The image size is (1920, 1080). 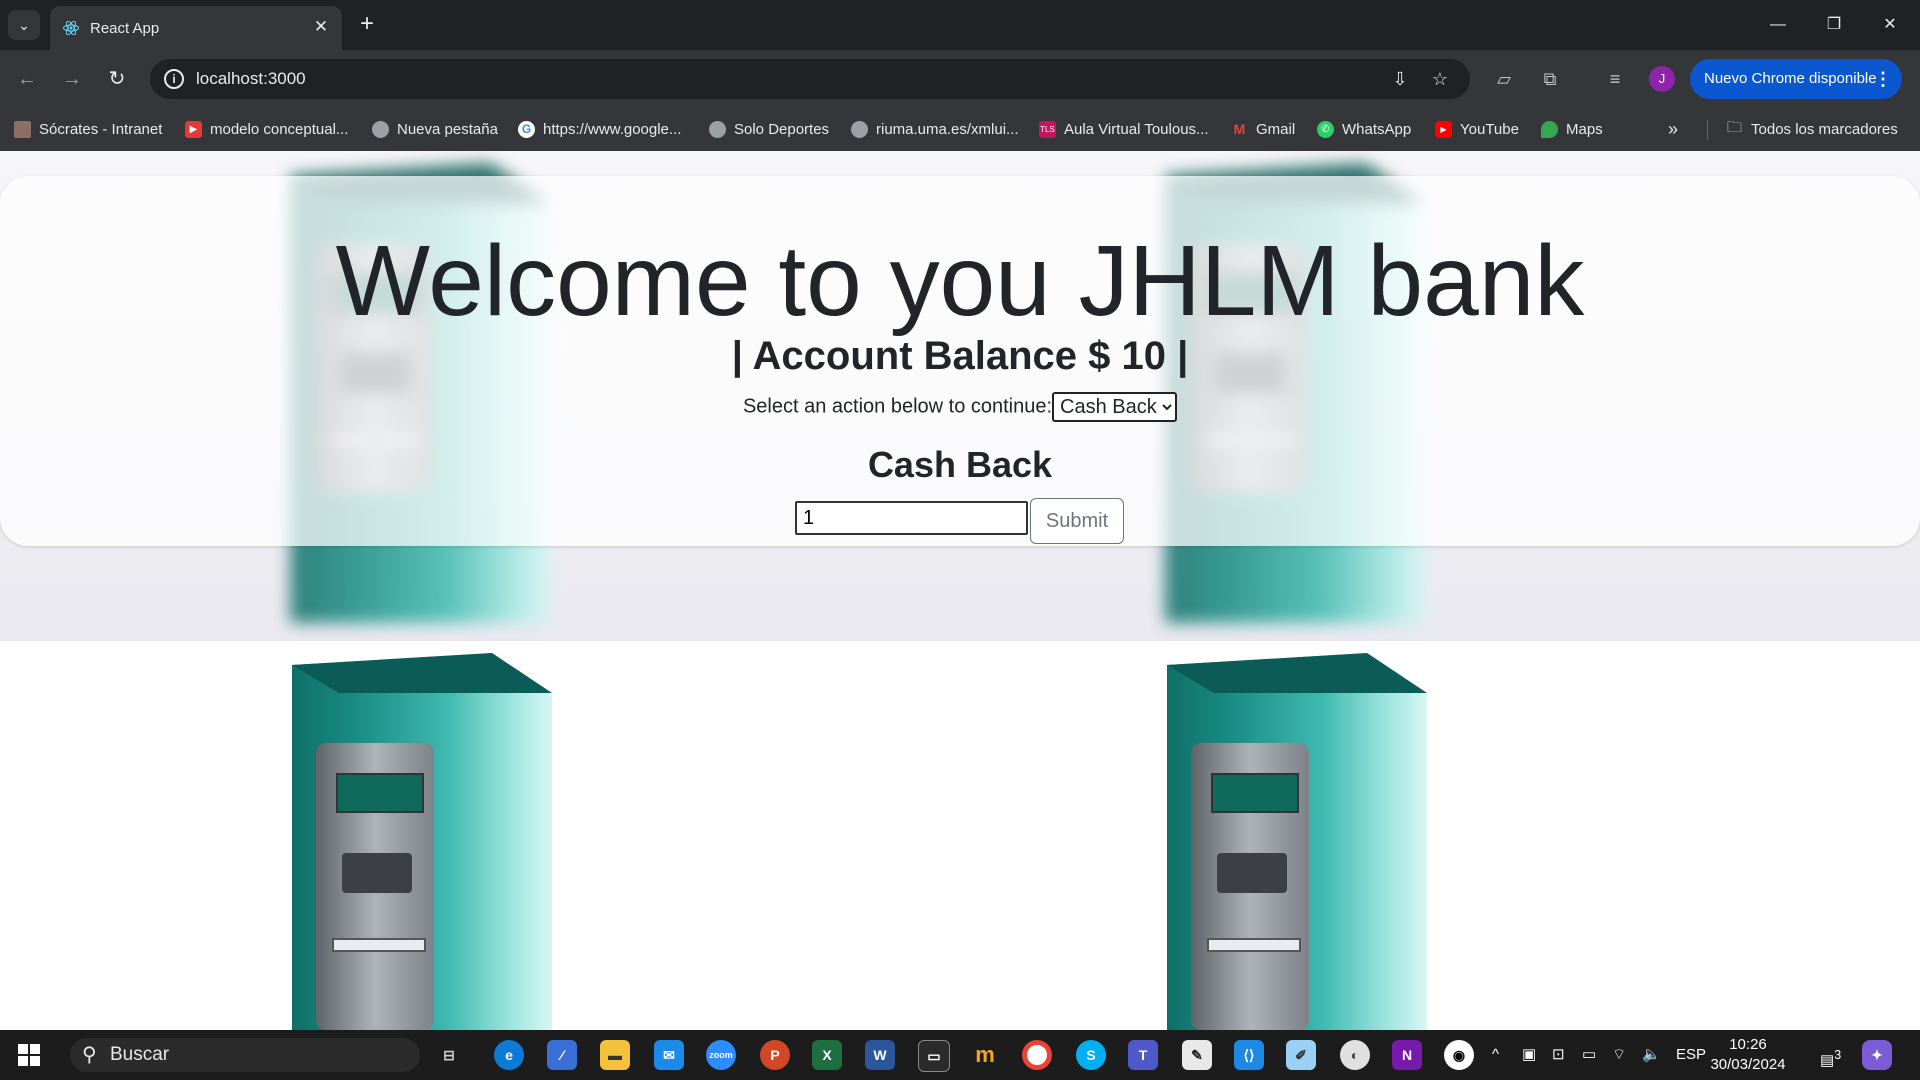 I want to click on whatsapp-icon: ✆, so click(x=1325, y=129).